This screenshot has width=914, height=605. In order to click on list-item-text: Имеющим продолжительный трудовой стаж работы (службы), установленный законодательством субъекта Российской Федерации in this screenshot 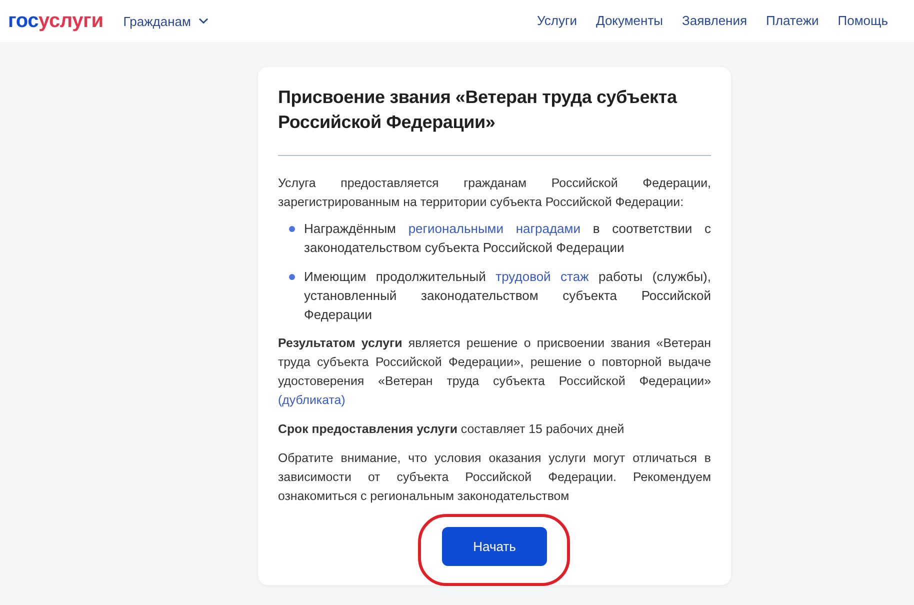, I will do `click(507, 296)`.